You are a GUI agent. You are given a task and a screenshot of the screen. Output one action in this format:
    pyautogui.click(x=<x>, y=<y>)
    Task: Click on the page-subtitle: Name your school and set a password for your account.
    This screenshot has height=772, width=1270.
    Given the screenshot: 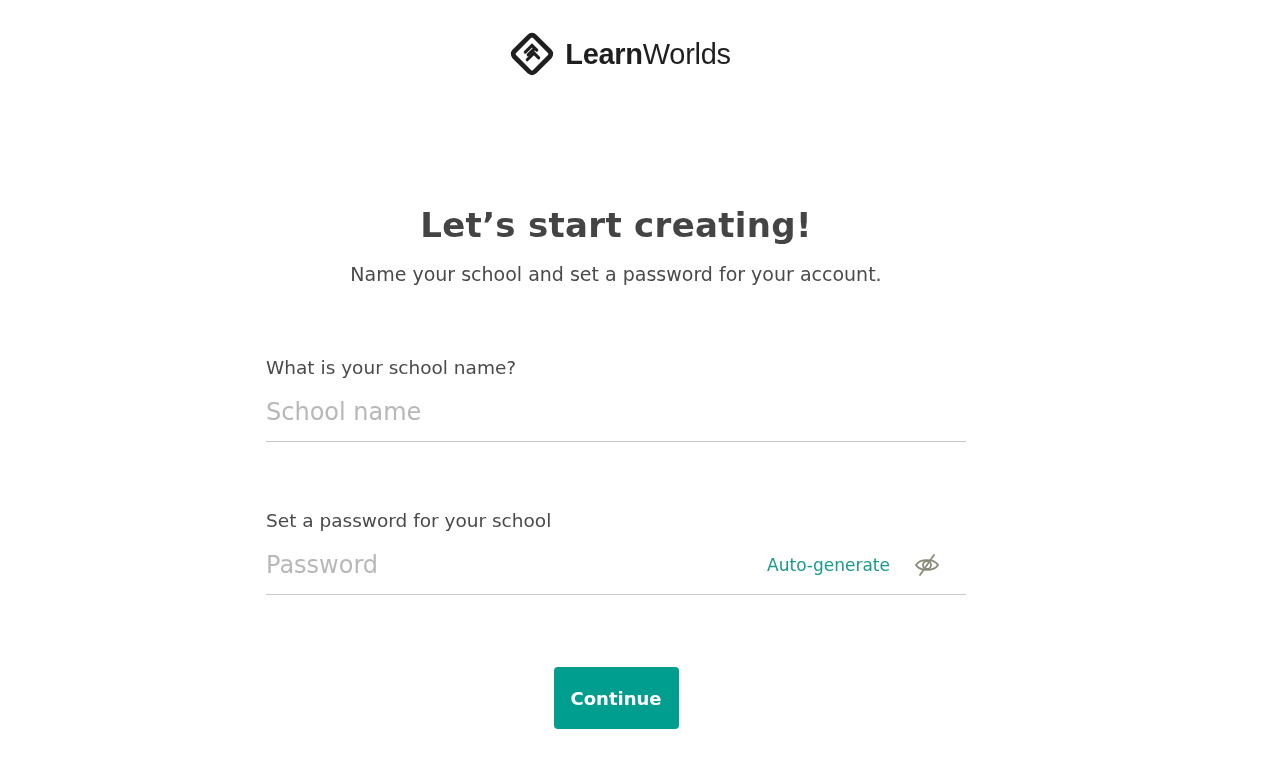 What is the action you would take?
    pyautogui.click(x=616, y=274)
    